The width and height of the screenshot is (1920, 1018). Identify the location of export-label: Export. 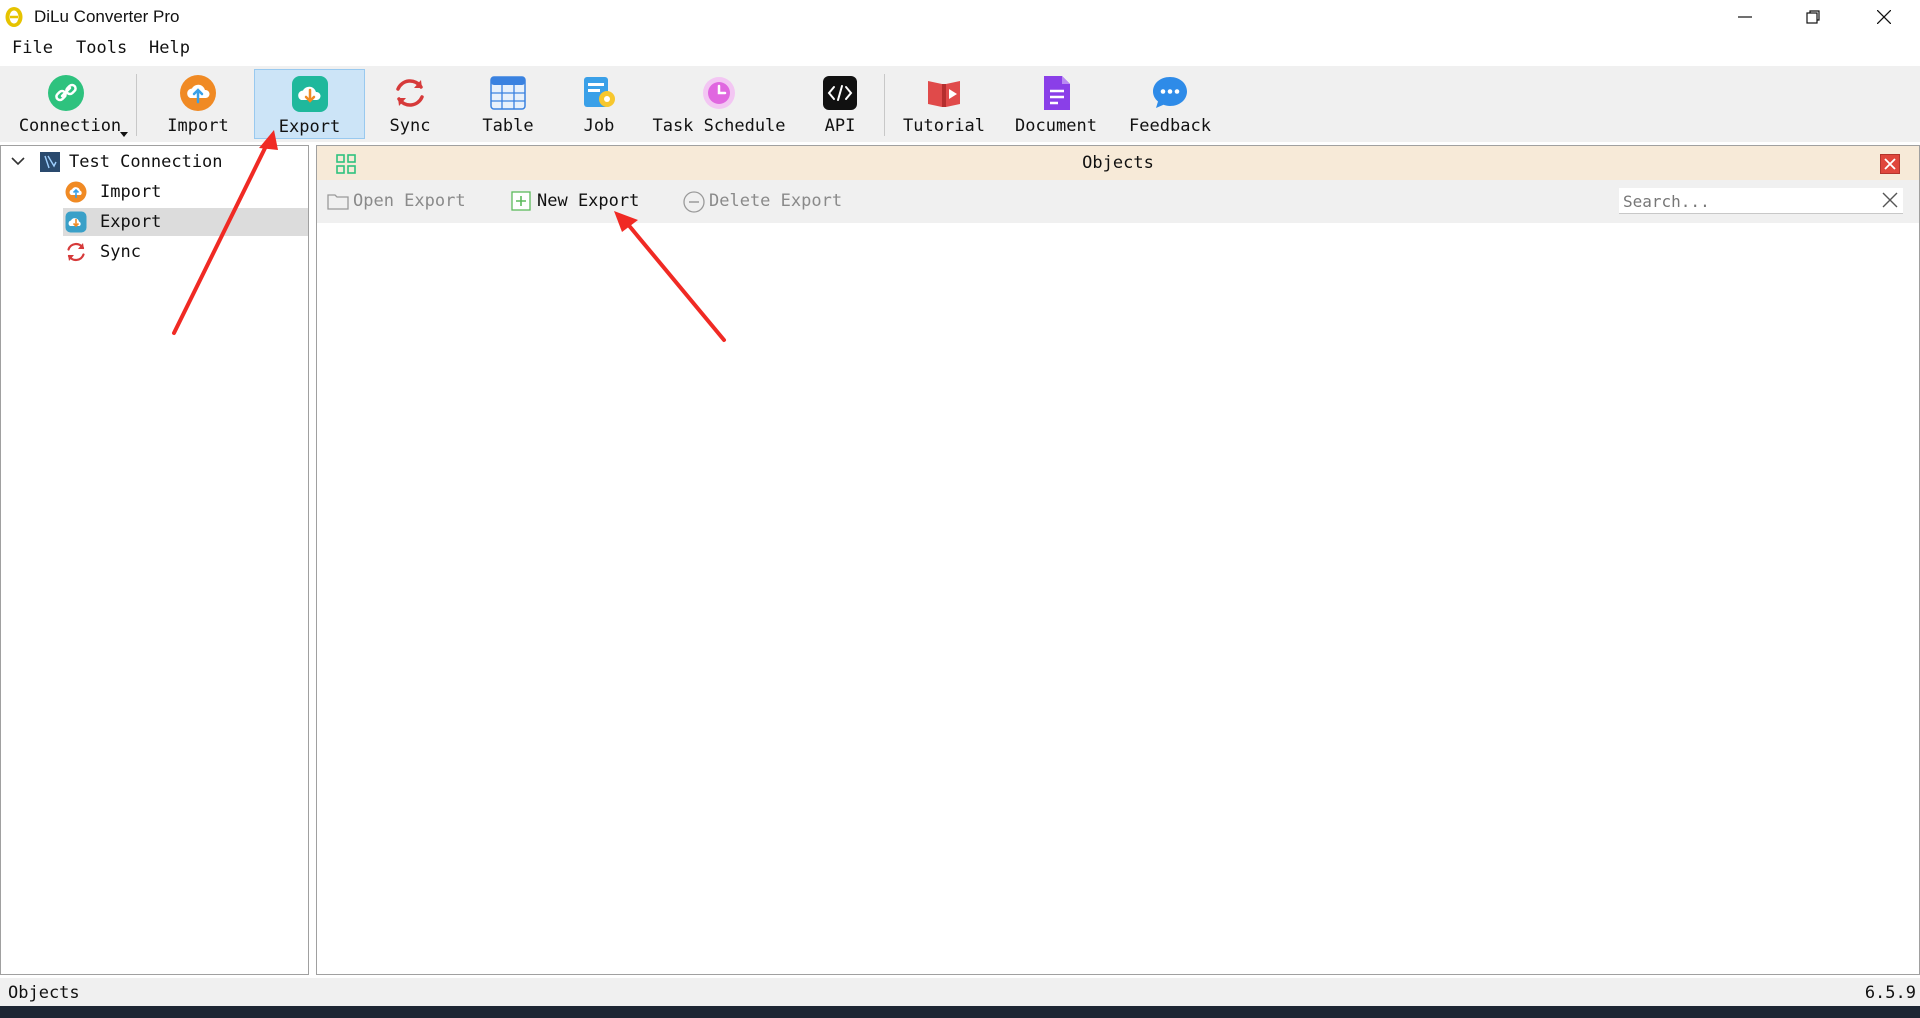
(309, 127).